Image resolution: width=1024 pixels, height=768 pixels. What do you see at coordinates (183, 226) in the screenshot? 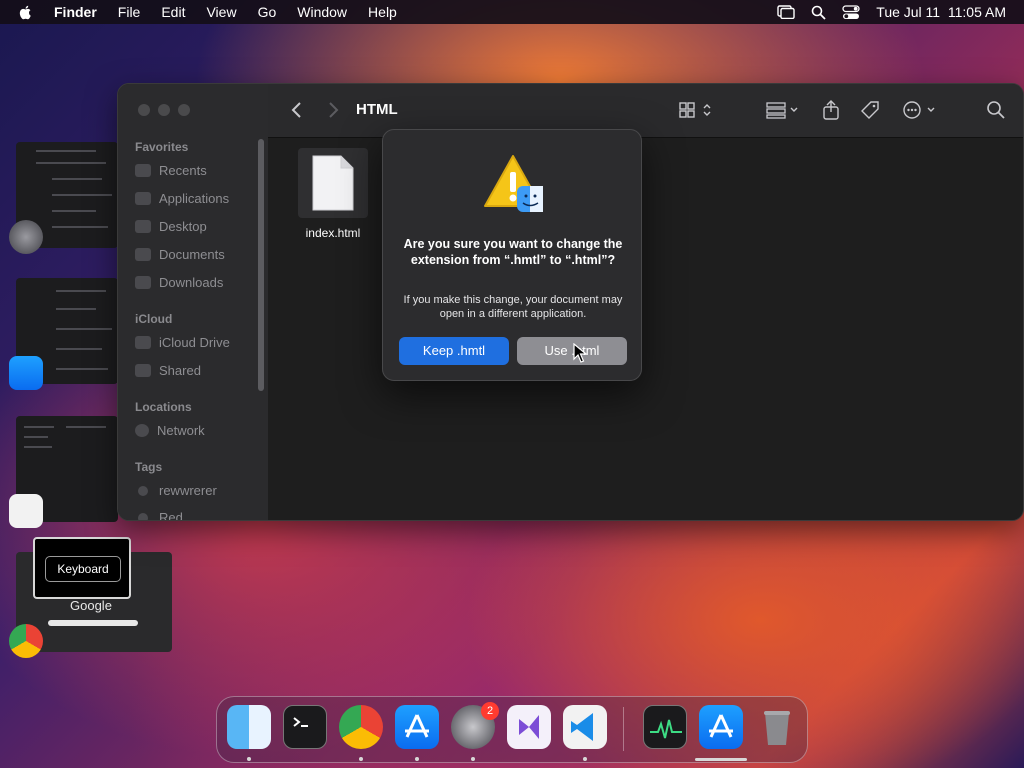
I see `sidebar-item-label: Desktop` at bounding box center [183, 226].